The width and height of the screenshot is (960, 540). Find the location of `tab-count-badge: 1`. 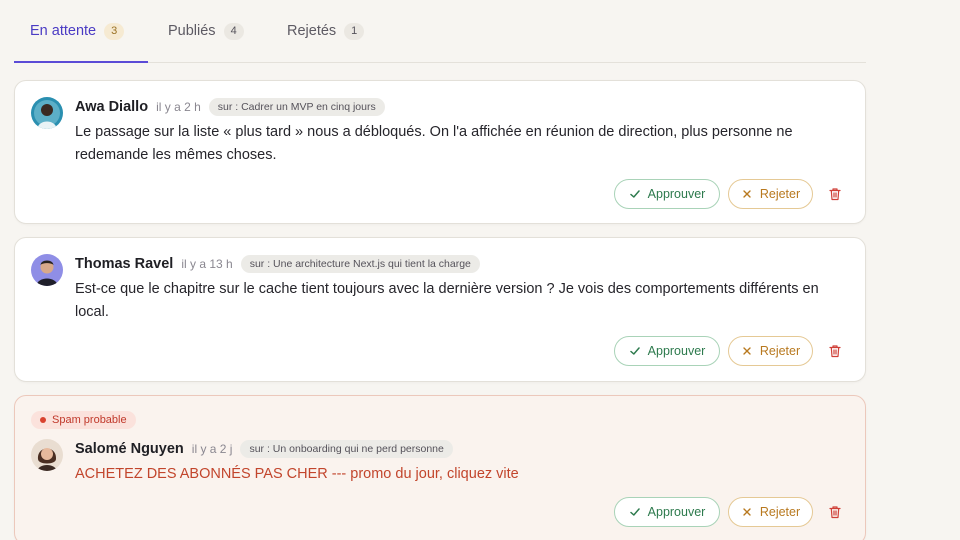

tab-count-badge: 1 is located at coordinates (354, 31).